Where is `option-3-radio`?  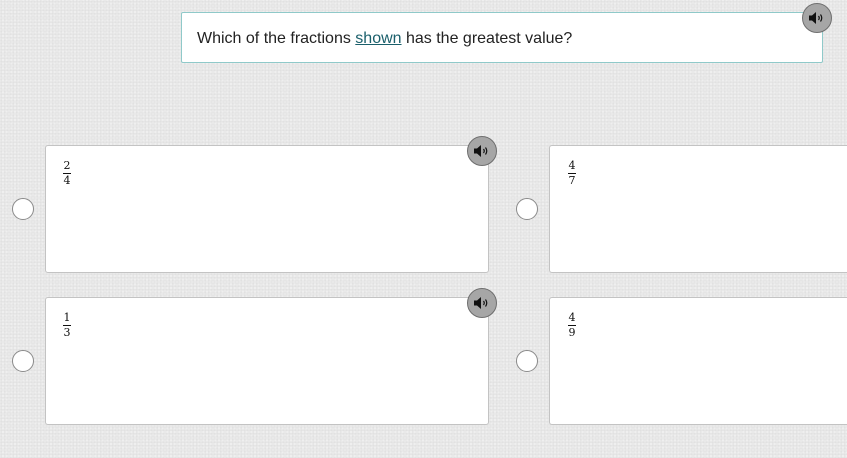 option-3-radio is located at coordinates (23, 361).